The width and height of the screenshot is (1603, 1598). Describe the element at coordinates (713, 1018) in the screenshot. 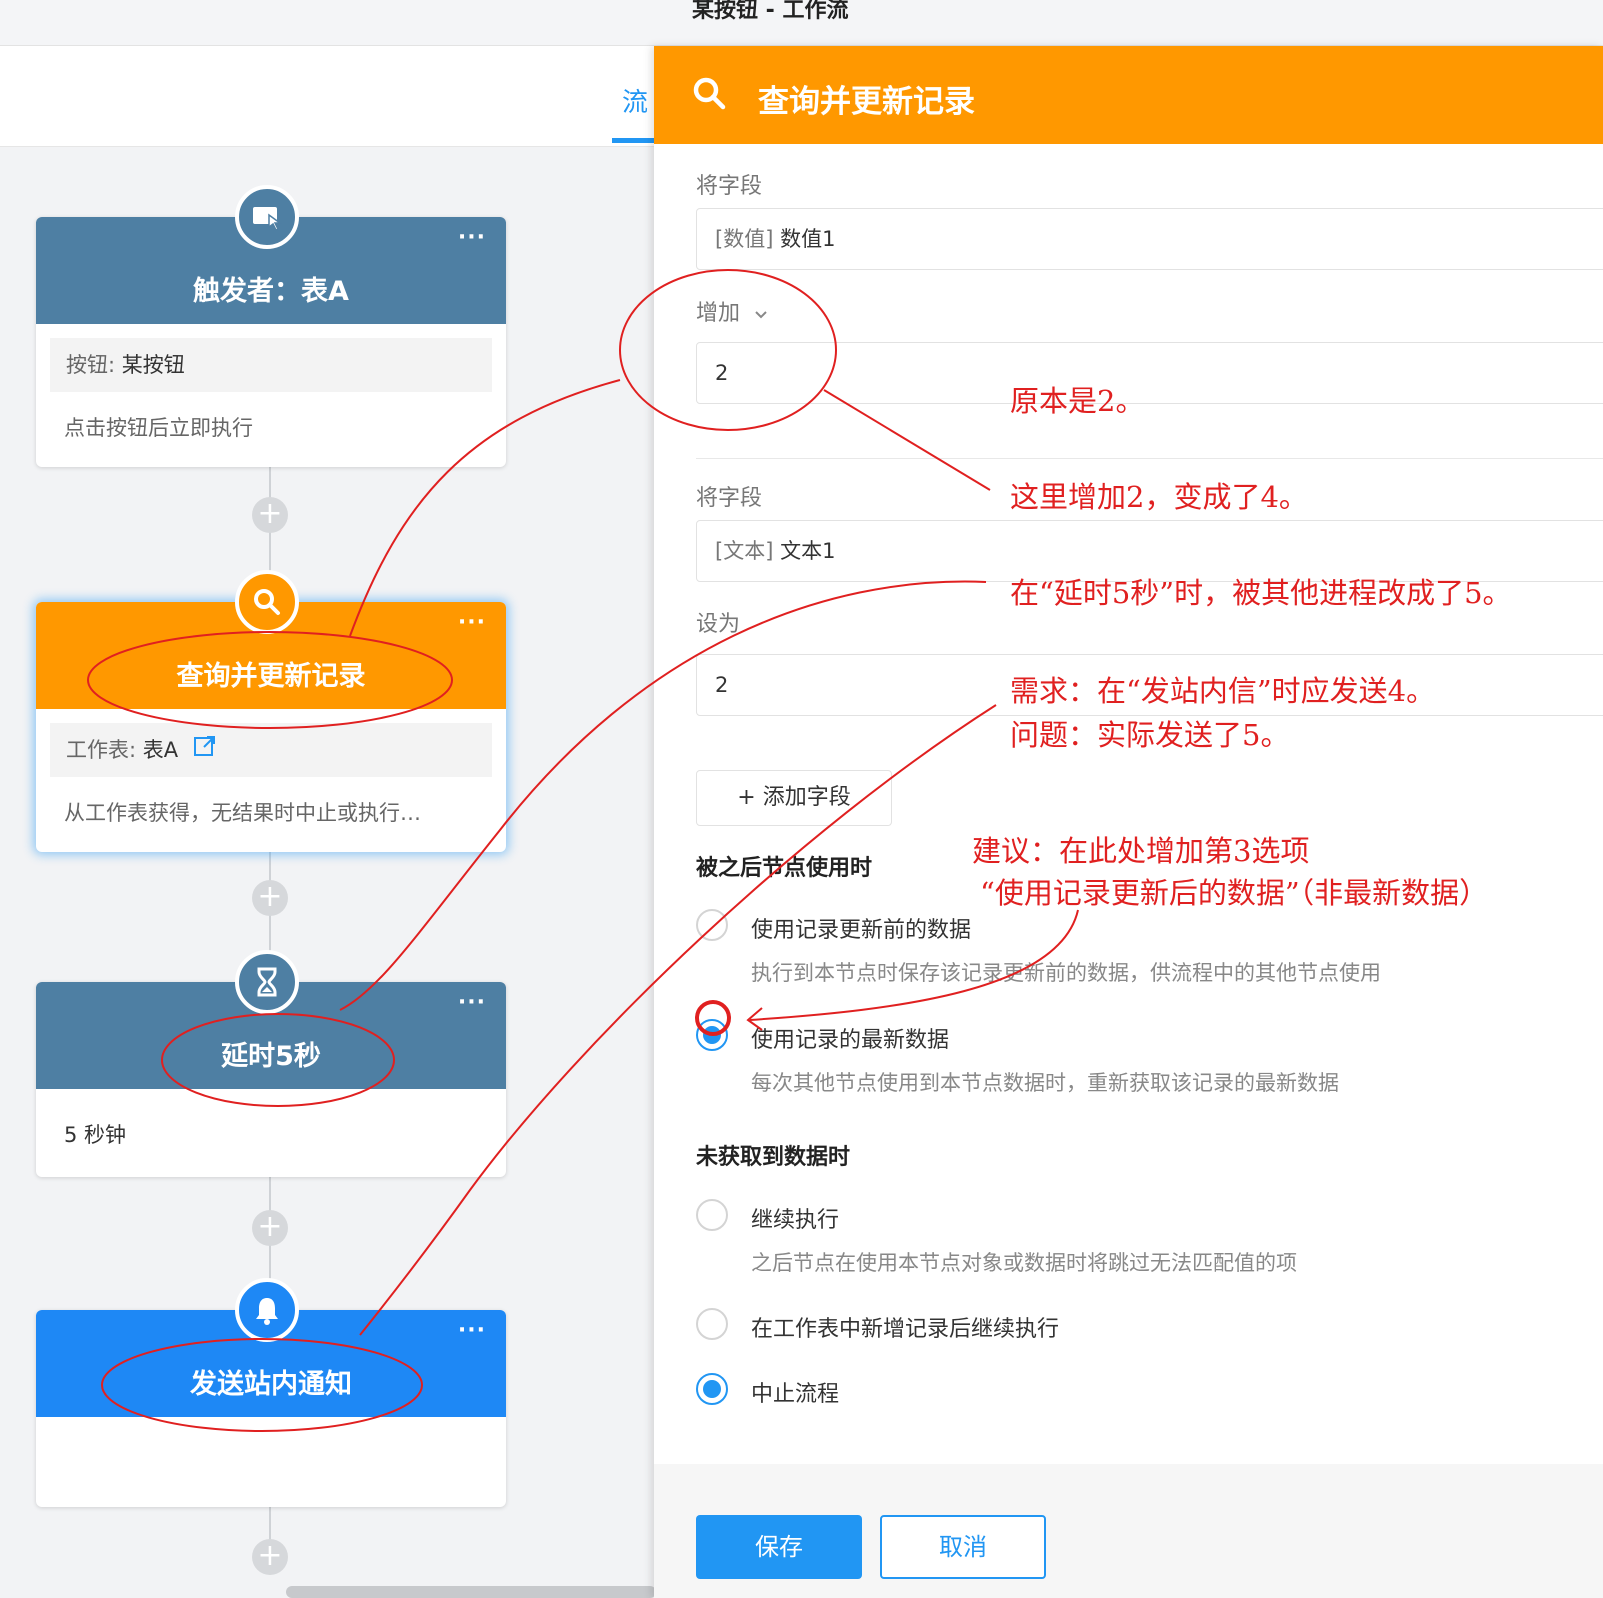

I see `annotation-circle` at that location.